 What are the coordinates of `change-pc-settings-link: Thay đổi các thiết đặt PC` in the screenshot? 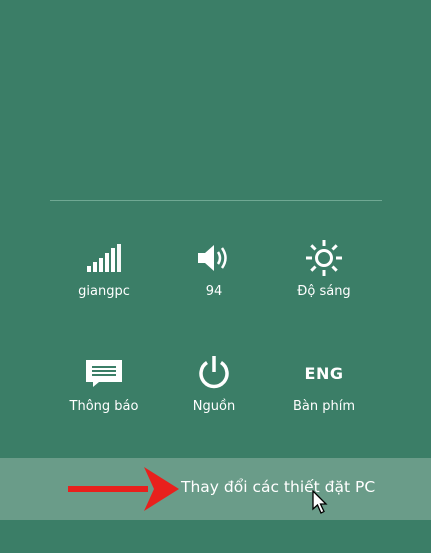 It's located at (278, 487).